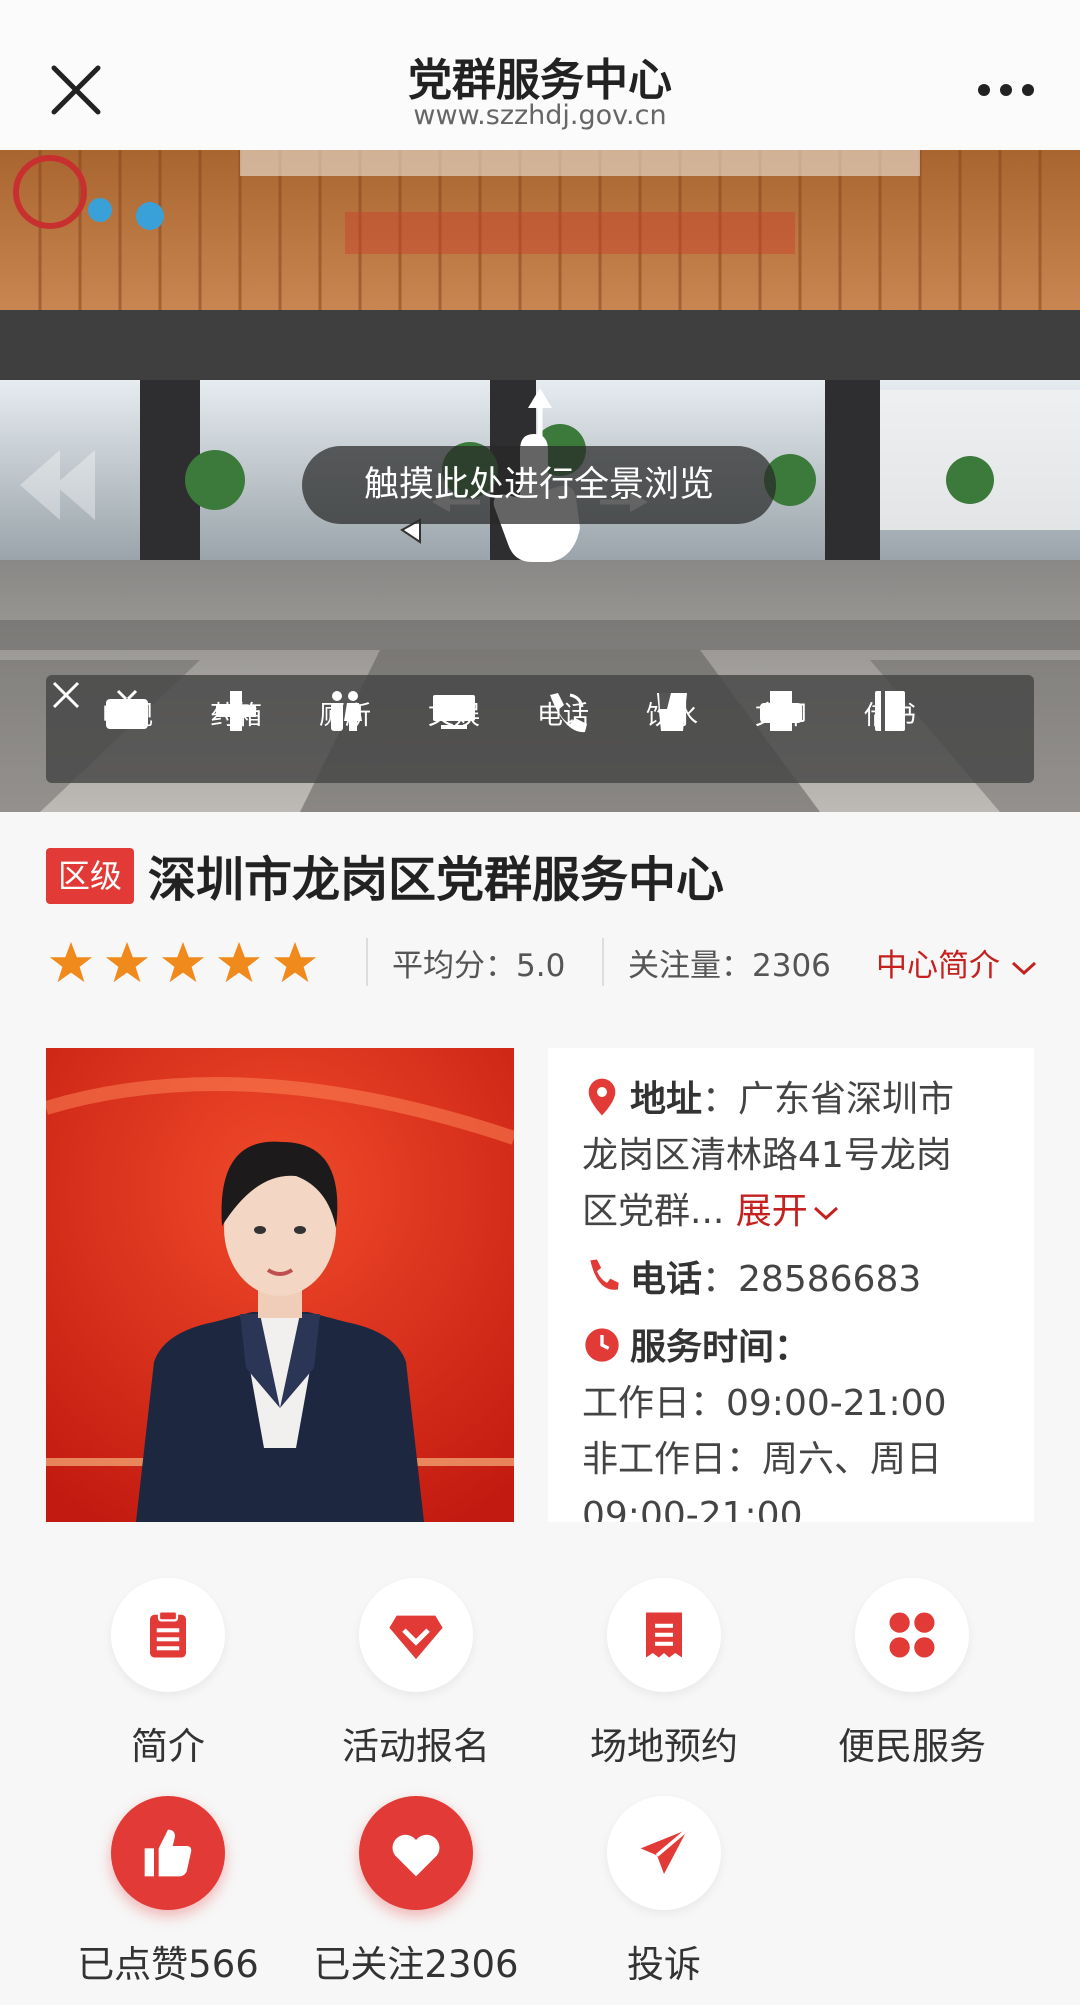  I want to click on page-title: 党群服务中心, so click(540, 80).